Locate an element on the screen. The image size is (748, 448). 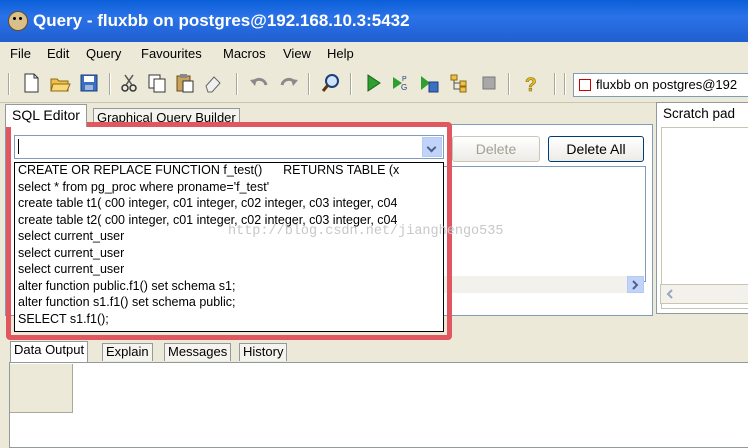
menu-edit: Edit is located at coordinates (58, 53).